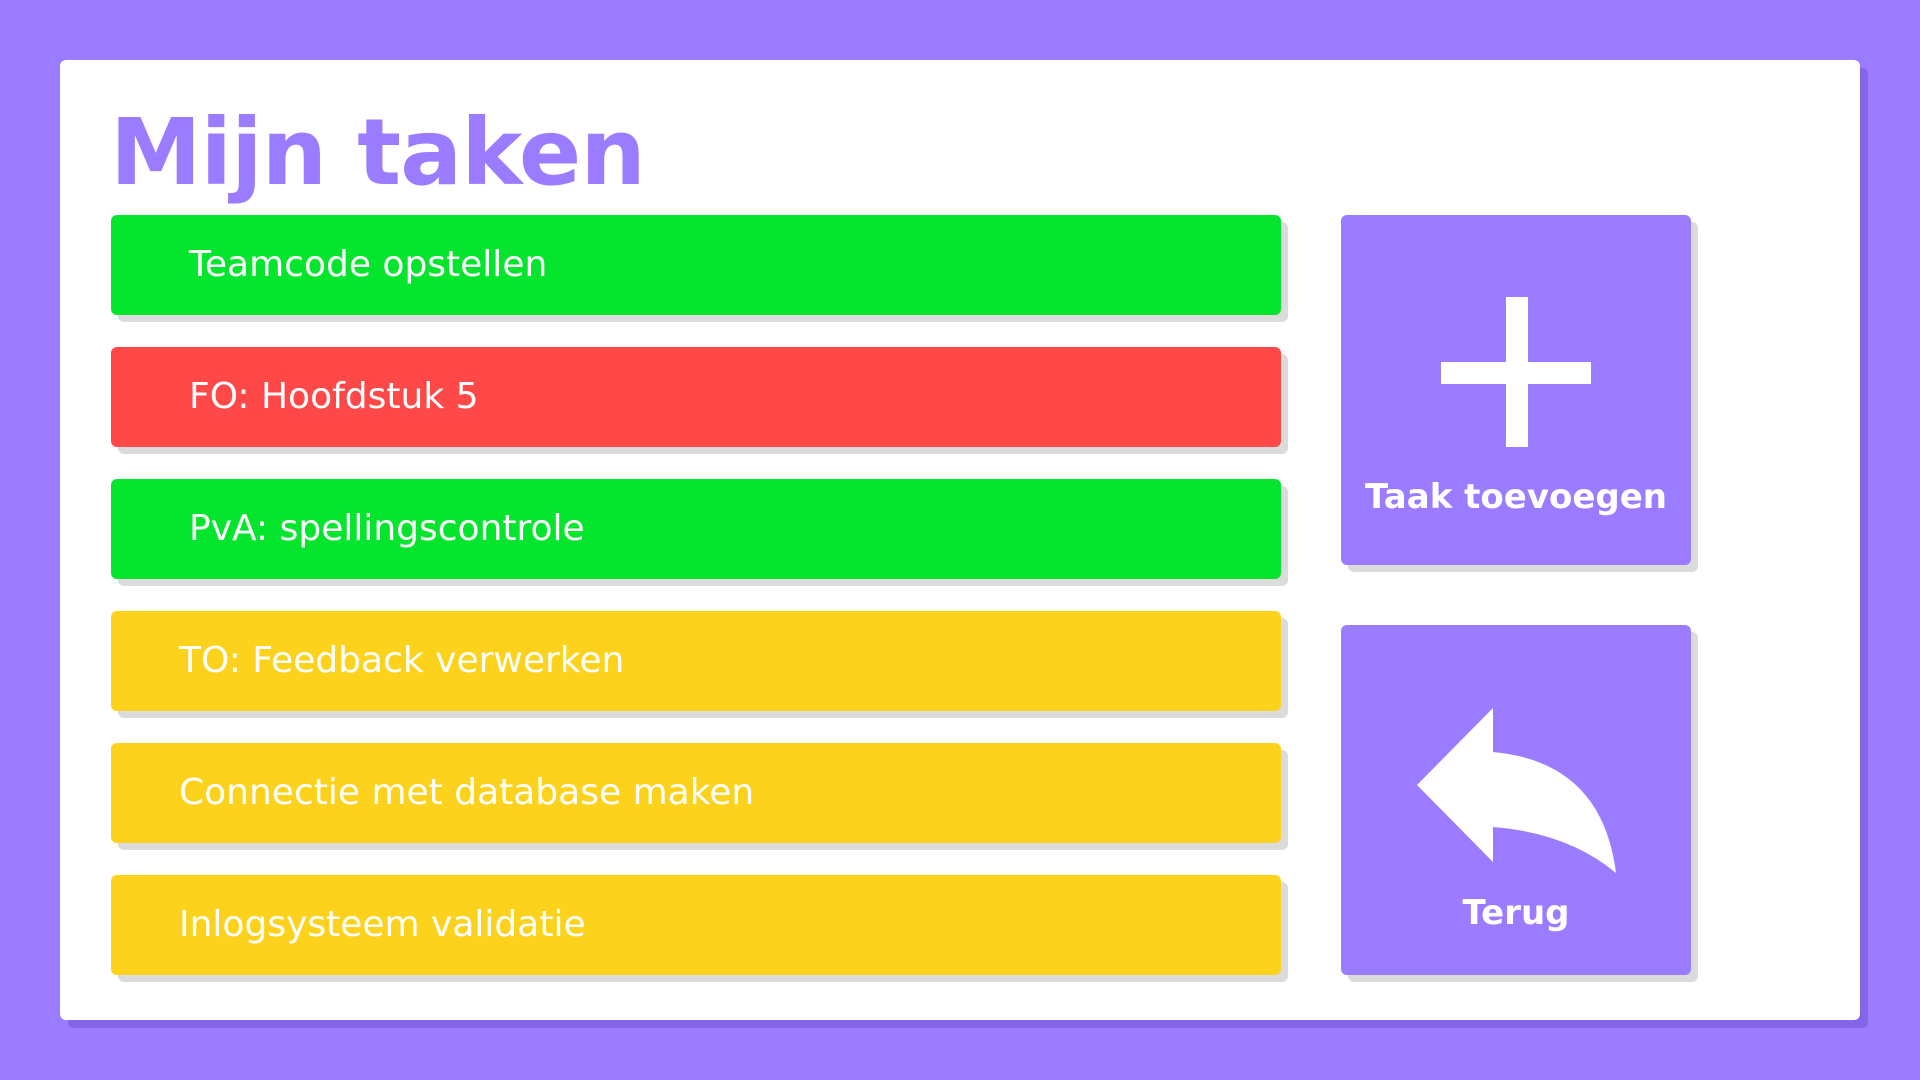 The width and height of the screenshot is (1920, 1080). What do you see at coordinates (382, 924) in the screenshot?
I see `task-label: Inlogsysteem validatie` at bounding box center [382, 924].